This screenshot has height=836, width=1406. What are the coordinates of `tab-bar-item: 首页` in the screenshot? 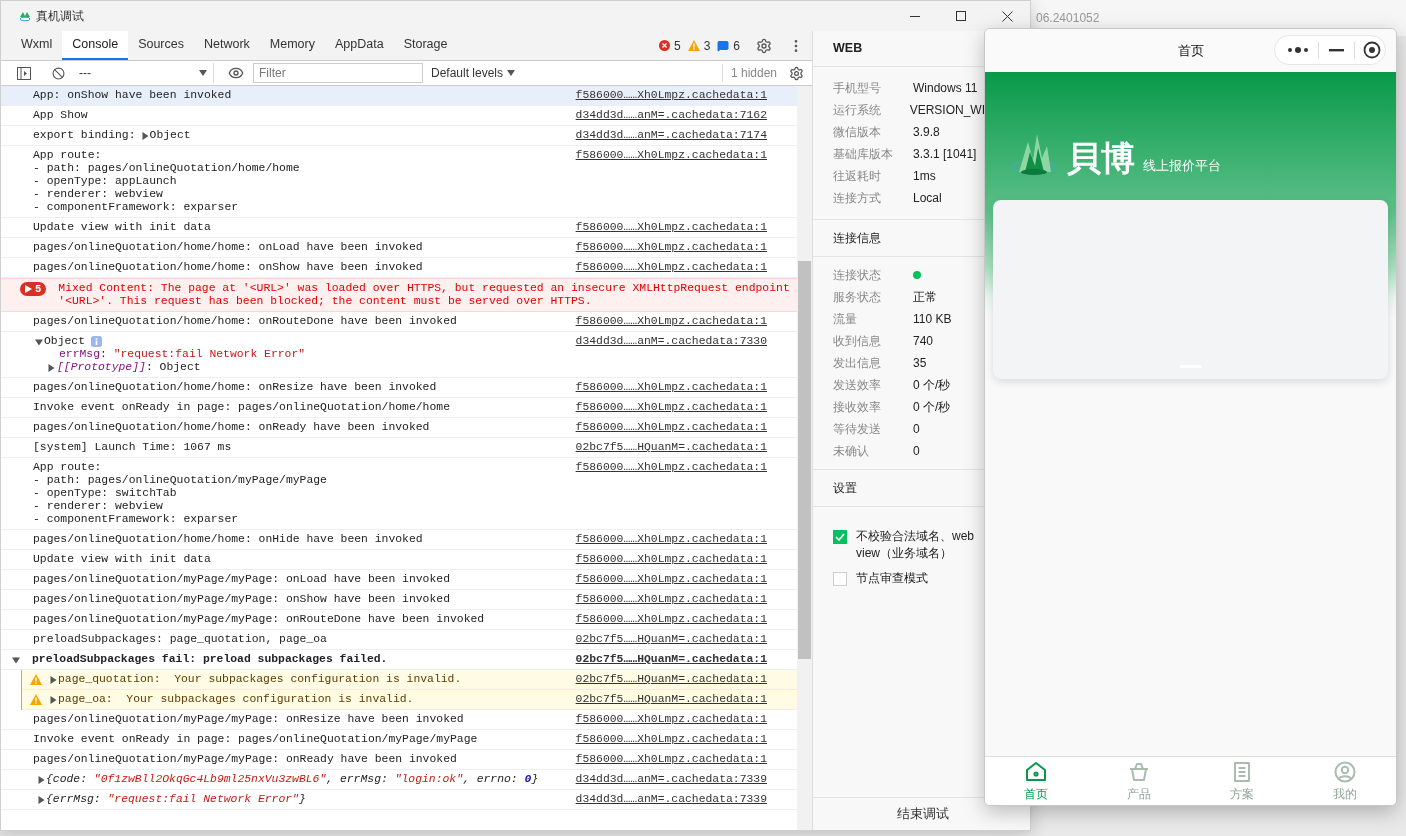 It's located at (1036, 781).